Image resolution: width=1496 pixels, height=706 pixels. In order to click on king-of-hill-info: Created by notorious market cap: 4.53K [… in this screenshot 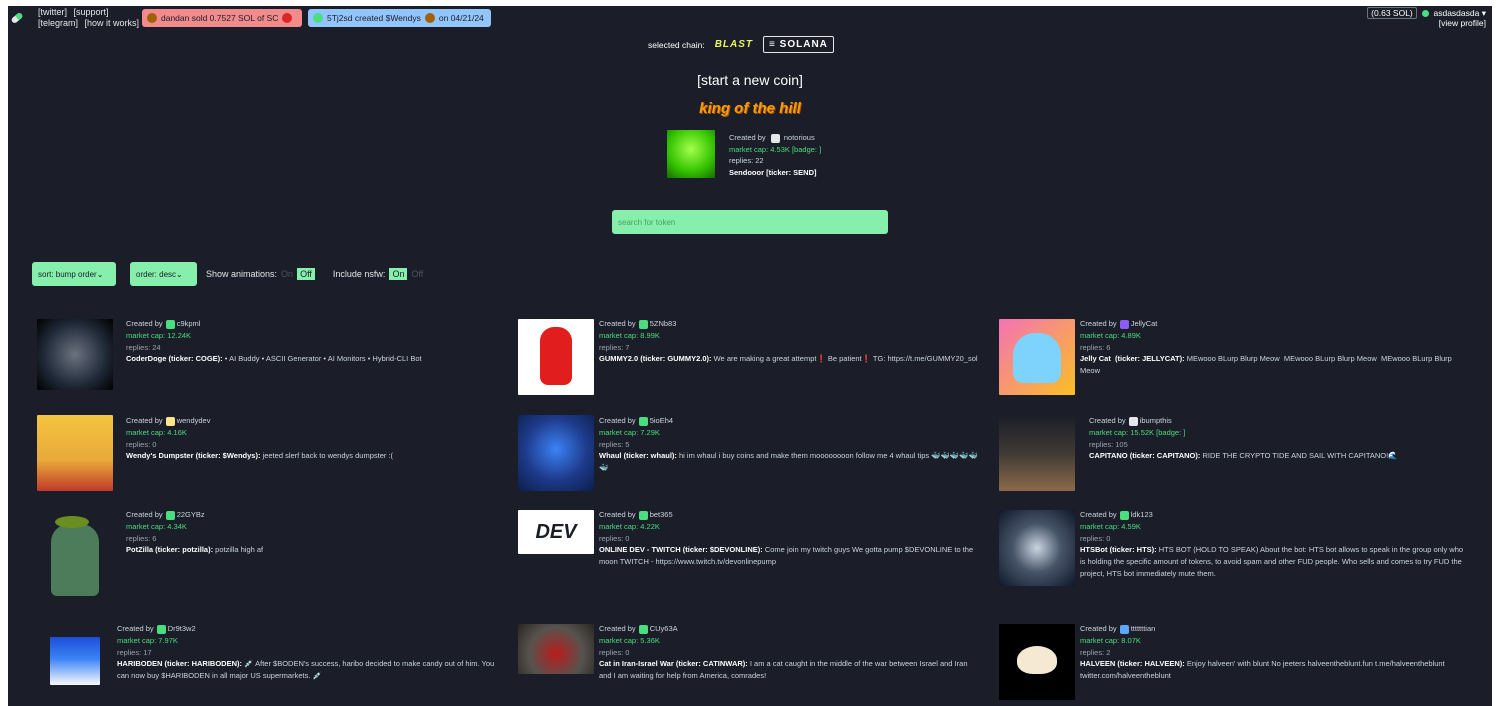, I will do `click(775, 155)`.